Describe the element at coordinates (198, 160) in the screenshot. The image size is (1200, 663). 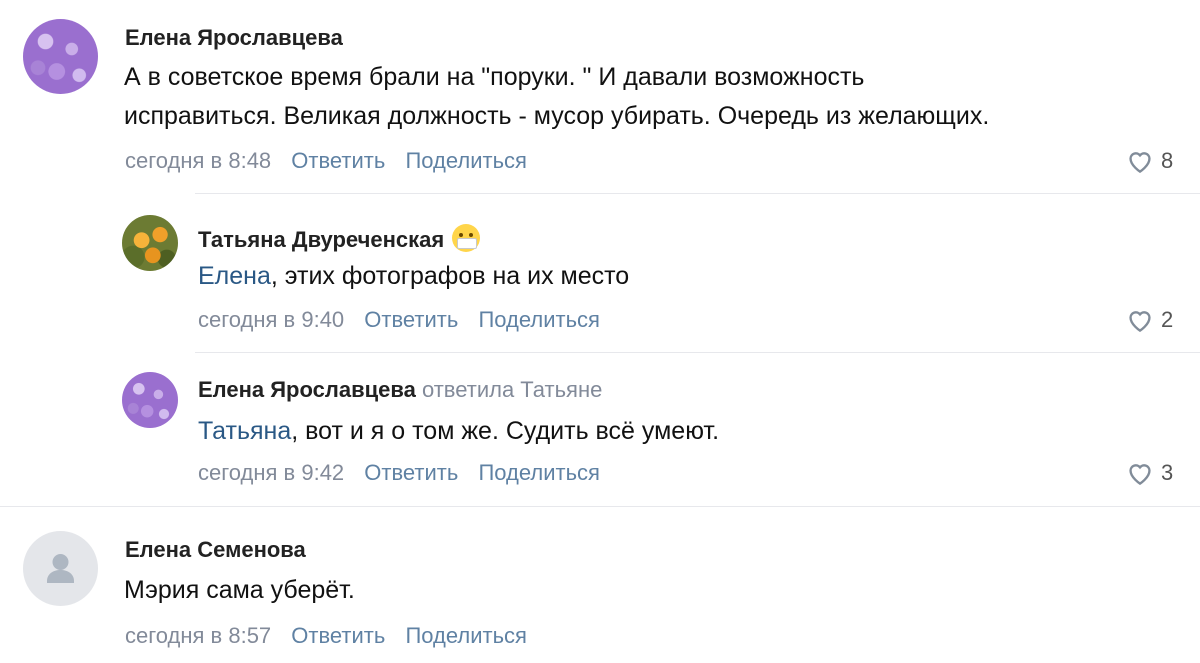
I see `timestamp: сегодня в 8:48` at that location.